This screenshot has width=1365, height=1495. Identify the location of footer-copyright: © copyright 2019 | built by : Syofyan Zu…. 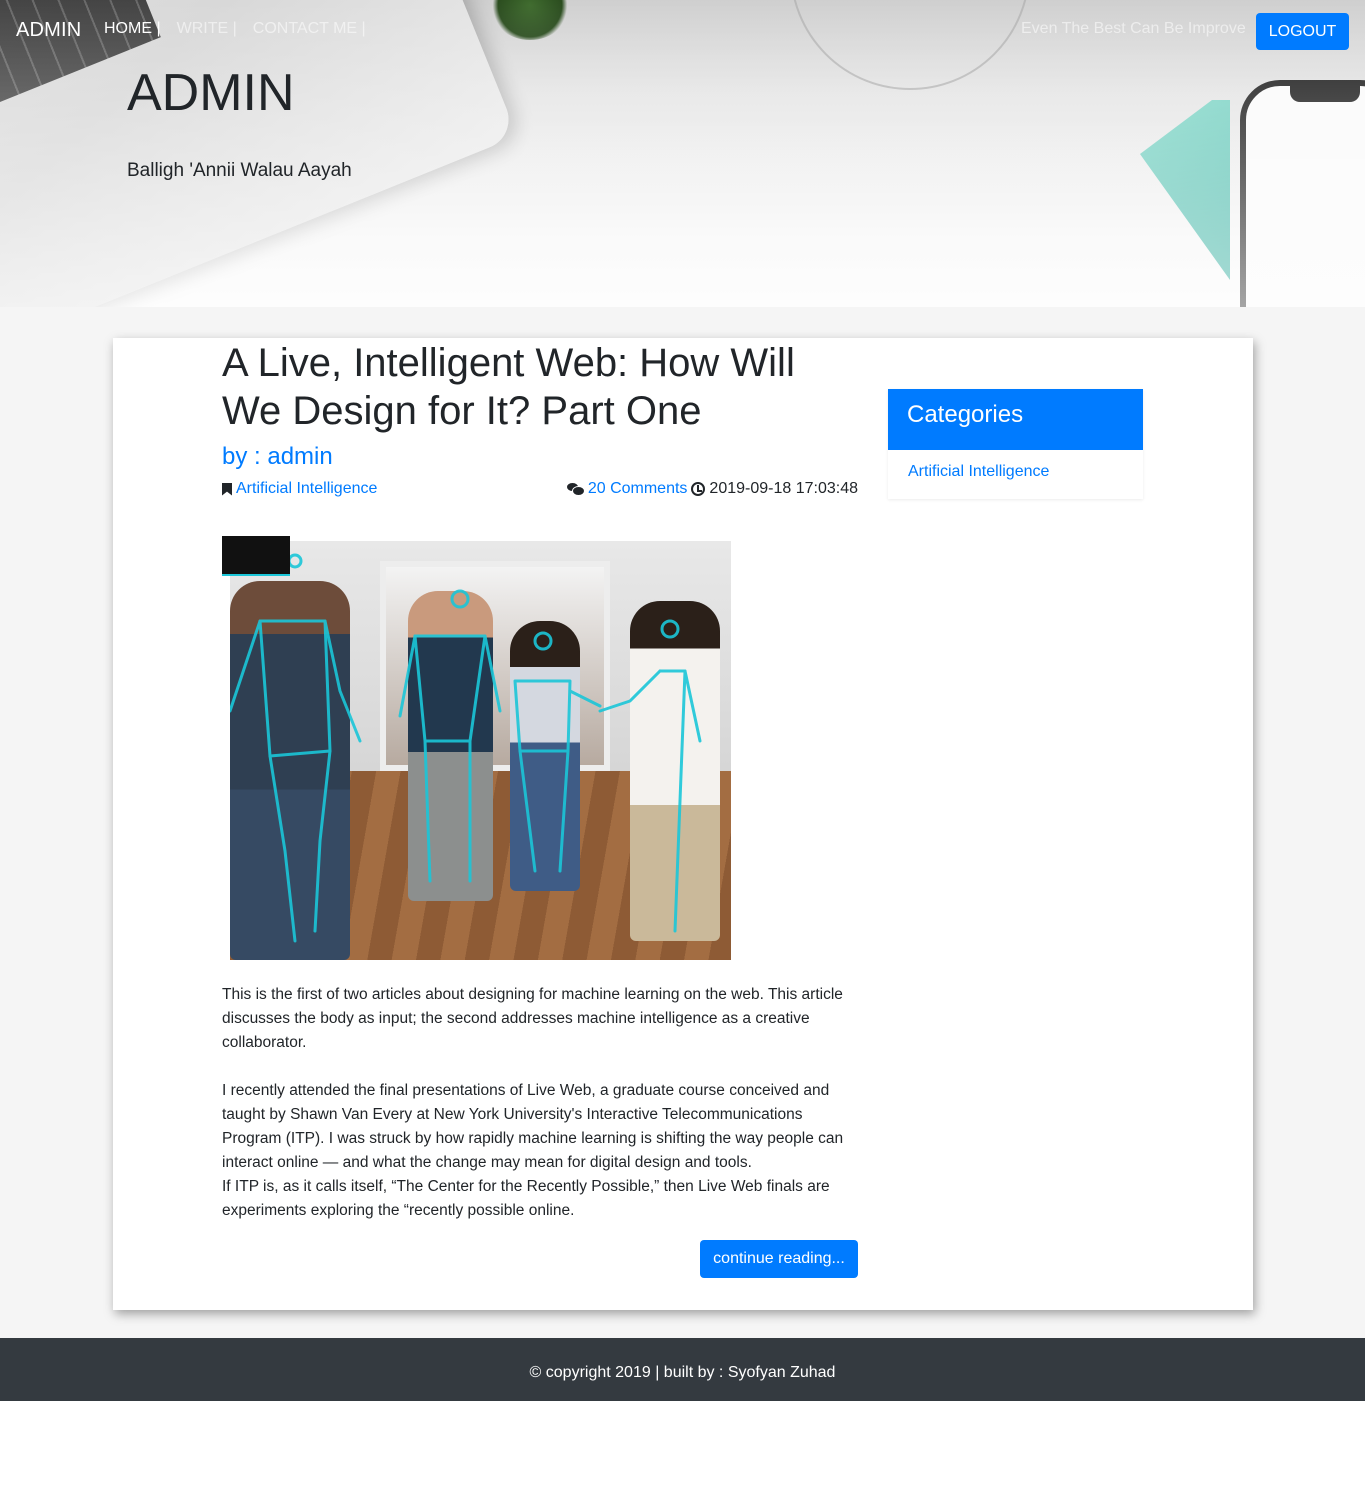
(682, 1372).